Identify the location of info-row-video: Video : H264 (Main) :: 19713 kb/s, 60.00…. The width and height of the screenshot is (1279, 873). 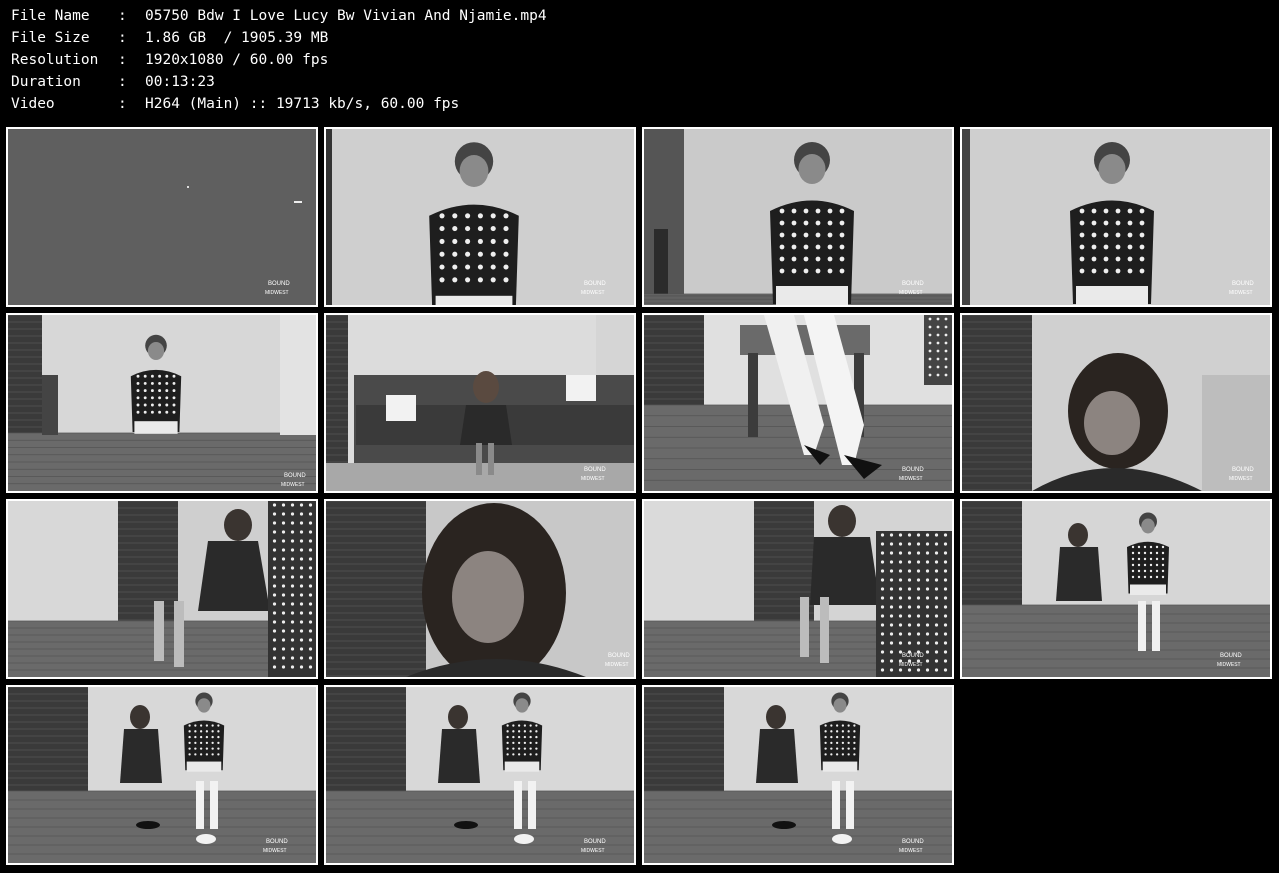
(279, 104).